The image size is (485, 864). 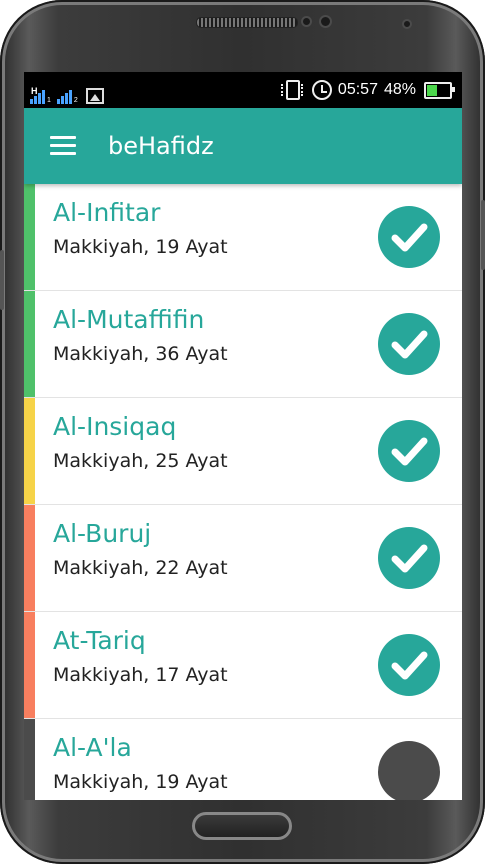 What do you see at coordinates (357, 89) in the screenshot?
I see `clock: 05:57` at bounding box center [357, 89].